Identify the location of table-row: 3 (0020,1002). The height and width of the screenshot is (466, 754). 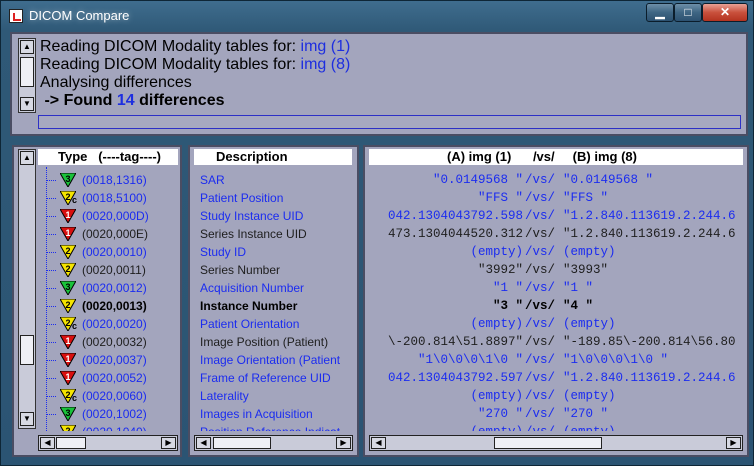
(110, 414).